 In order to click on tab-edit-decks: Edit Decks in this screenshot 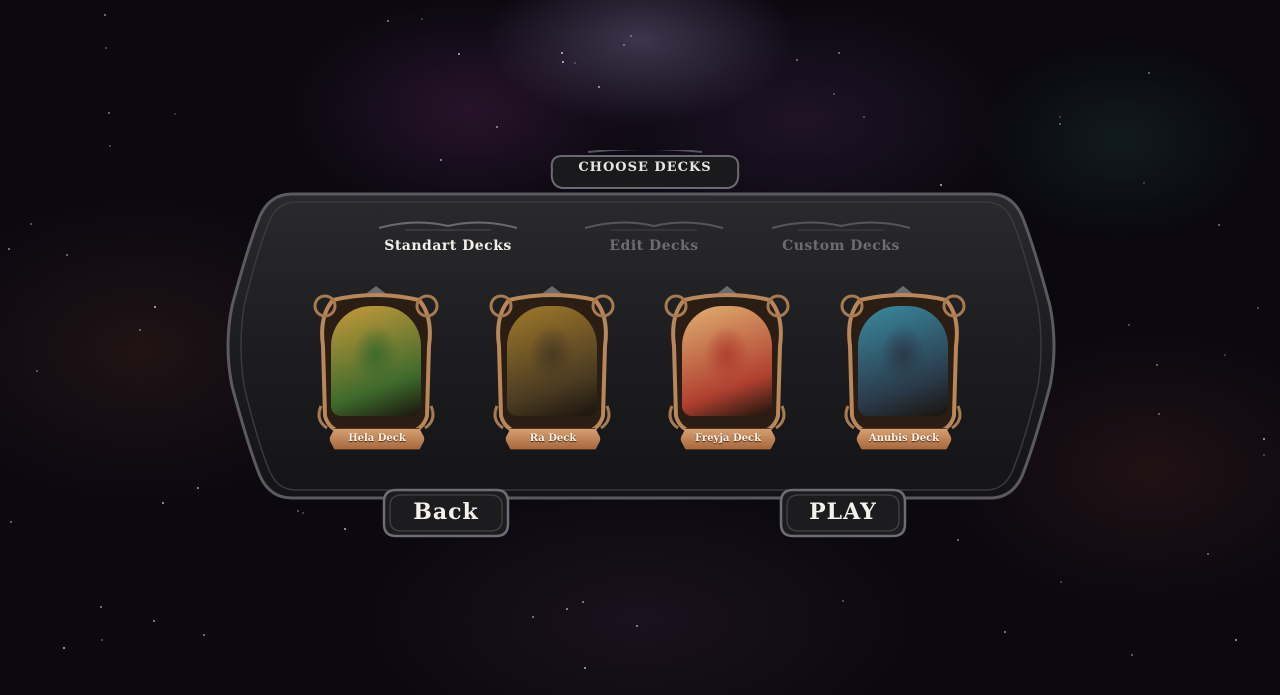, I will do `click(654, 240)`.